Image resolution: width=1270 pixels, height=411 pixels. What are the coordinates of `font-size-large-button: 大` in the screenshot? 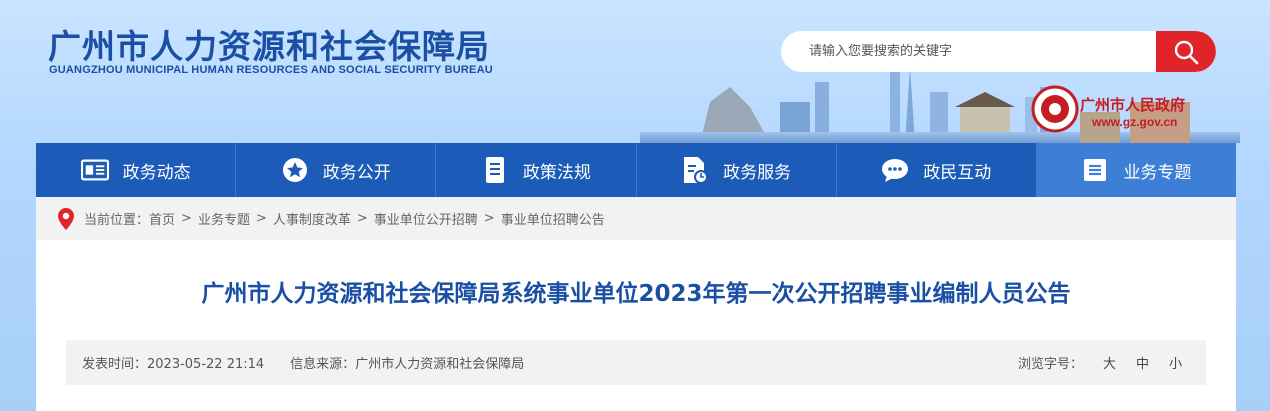 It's located at (1109, 362).